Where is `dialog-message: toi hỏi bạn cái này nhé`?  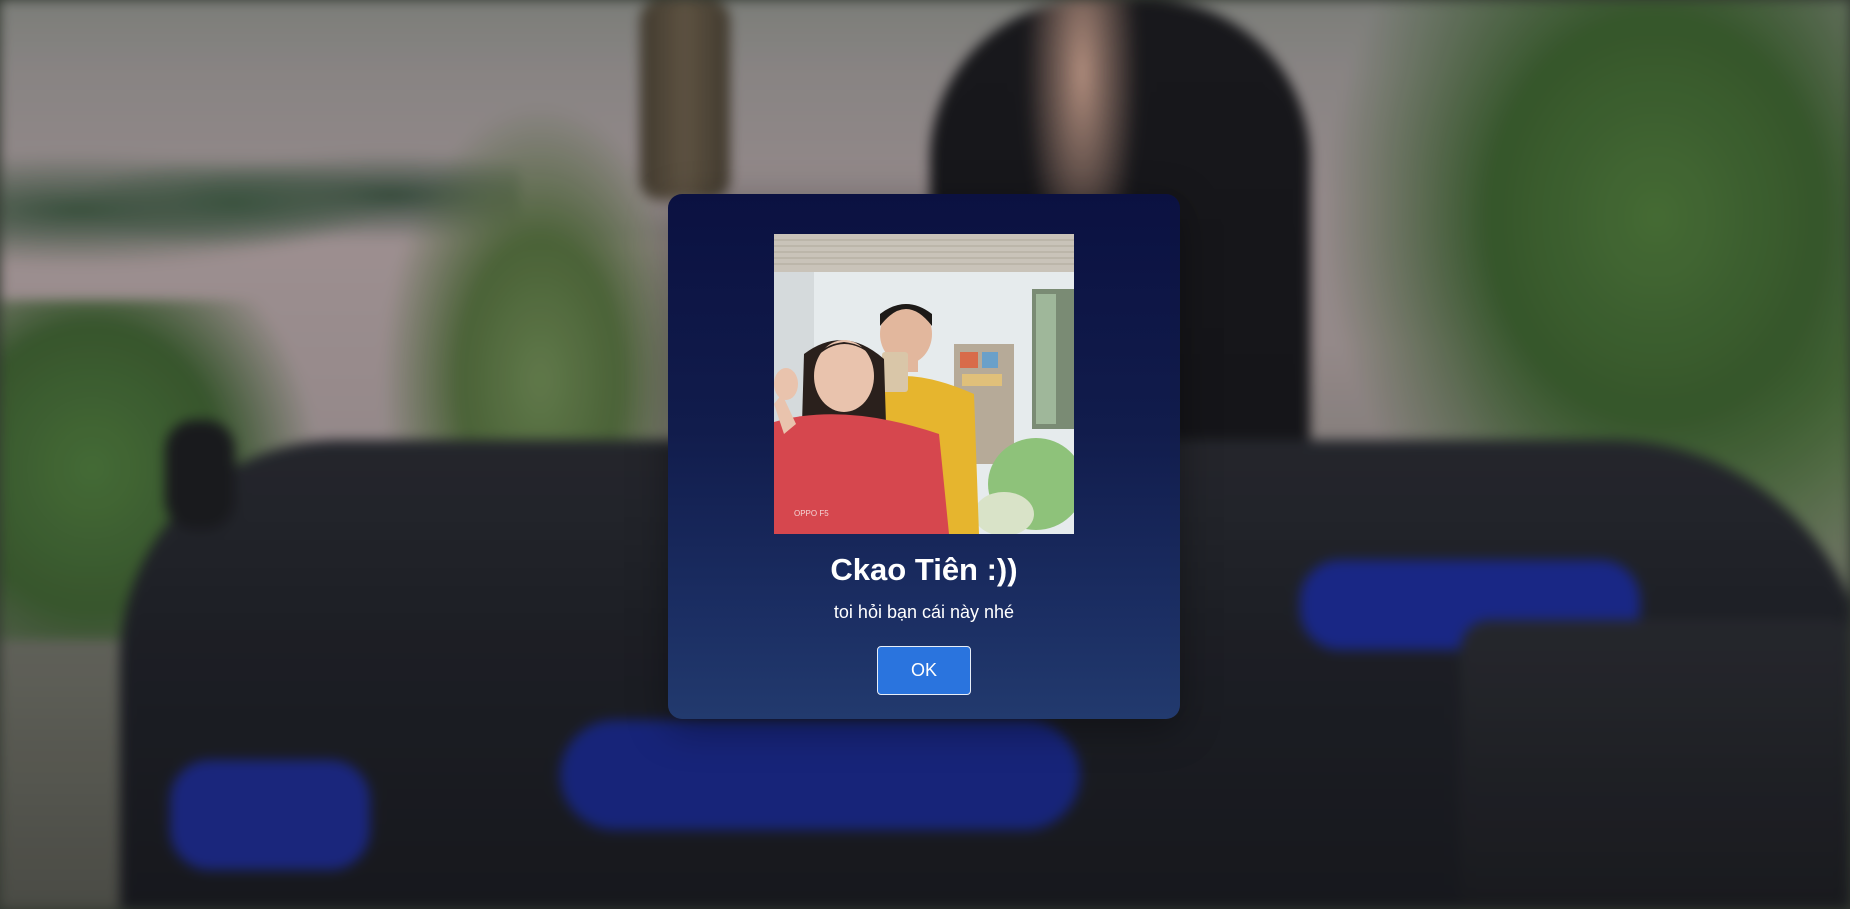 dialog-message: toi hỏi bạn cái này nhé is located at coordinates (924, 612).